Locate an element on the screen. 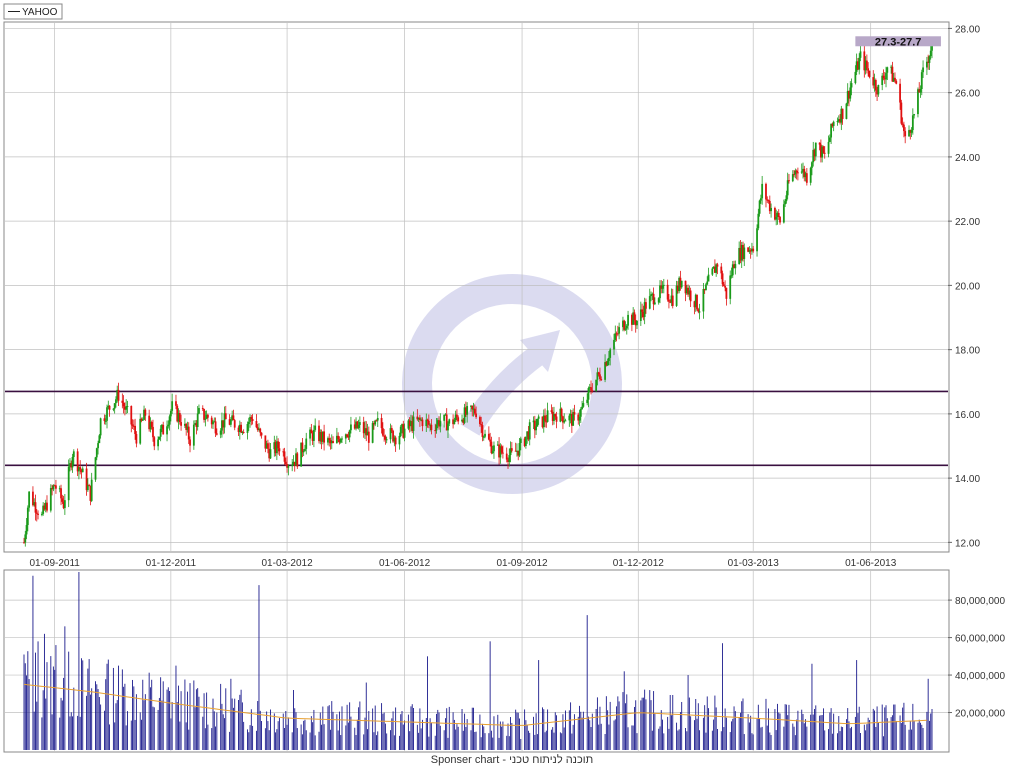  volume-y-axis: 20,000,000 40,000,000 60,000,000 80,000,000 is located at coordinates (976, 658).